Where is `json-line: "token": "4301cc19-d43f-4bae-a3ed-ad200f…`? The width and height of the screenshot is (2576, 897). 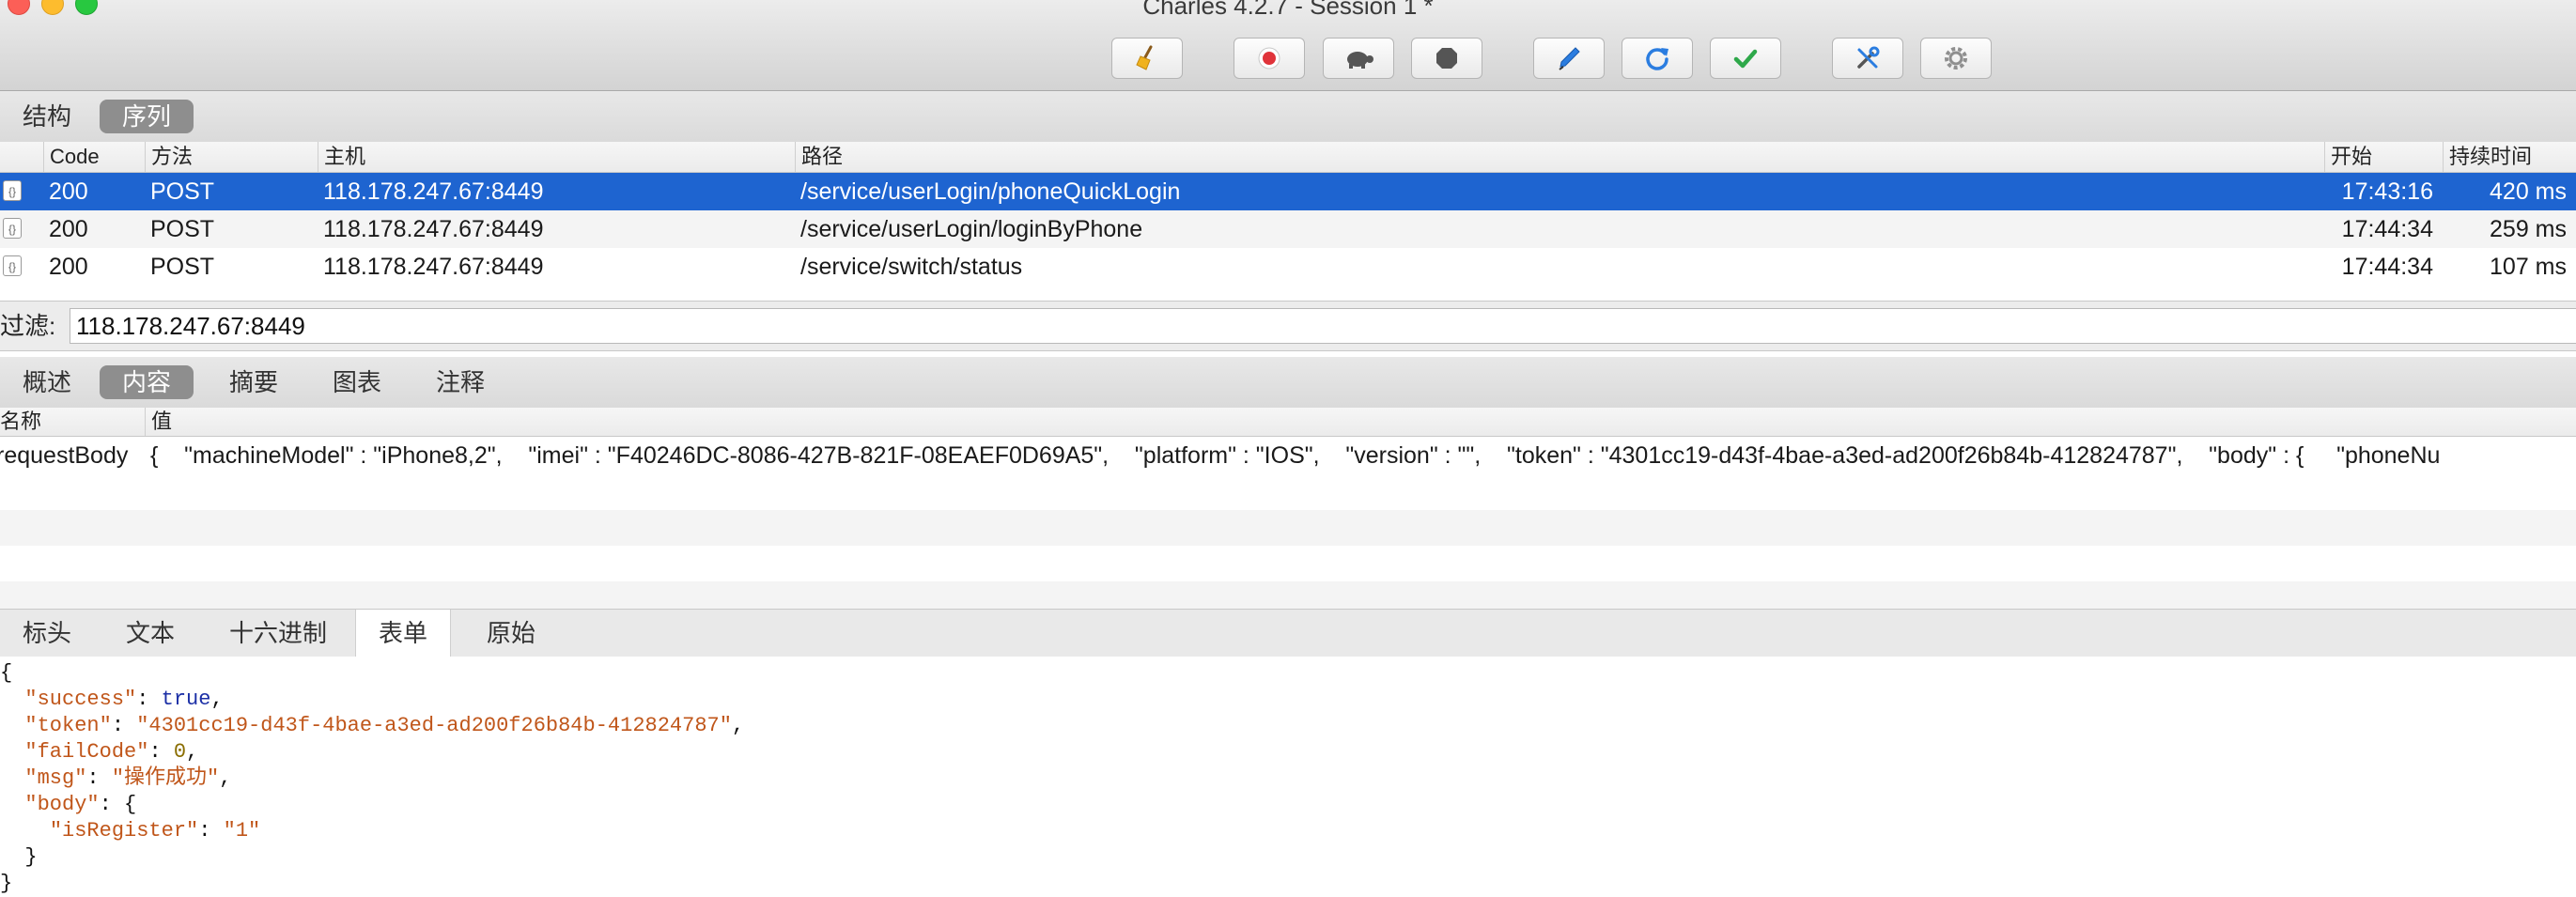
json-line: "token": "4301cc19-d43f-4bae-a3ed-ad200f… is located at coordinates (384, 725).